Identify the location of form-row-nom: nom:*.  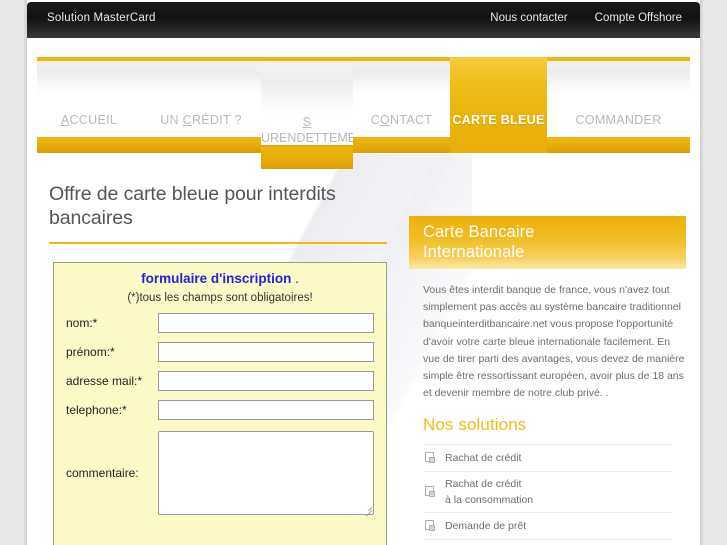
(220, 323).